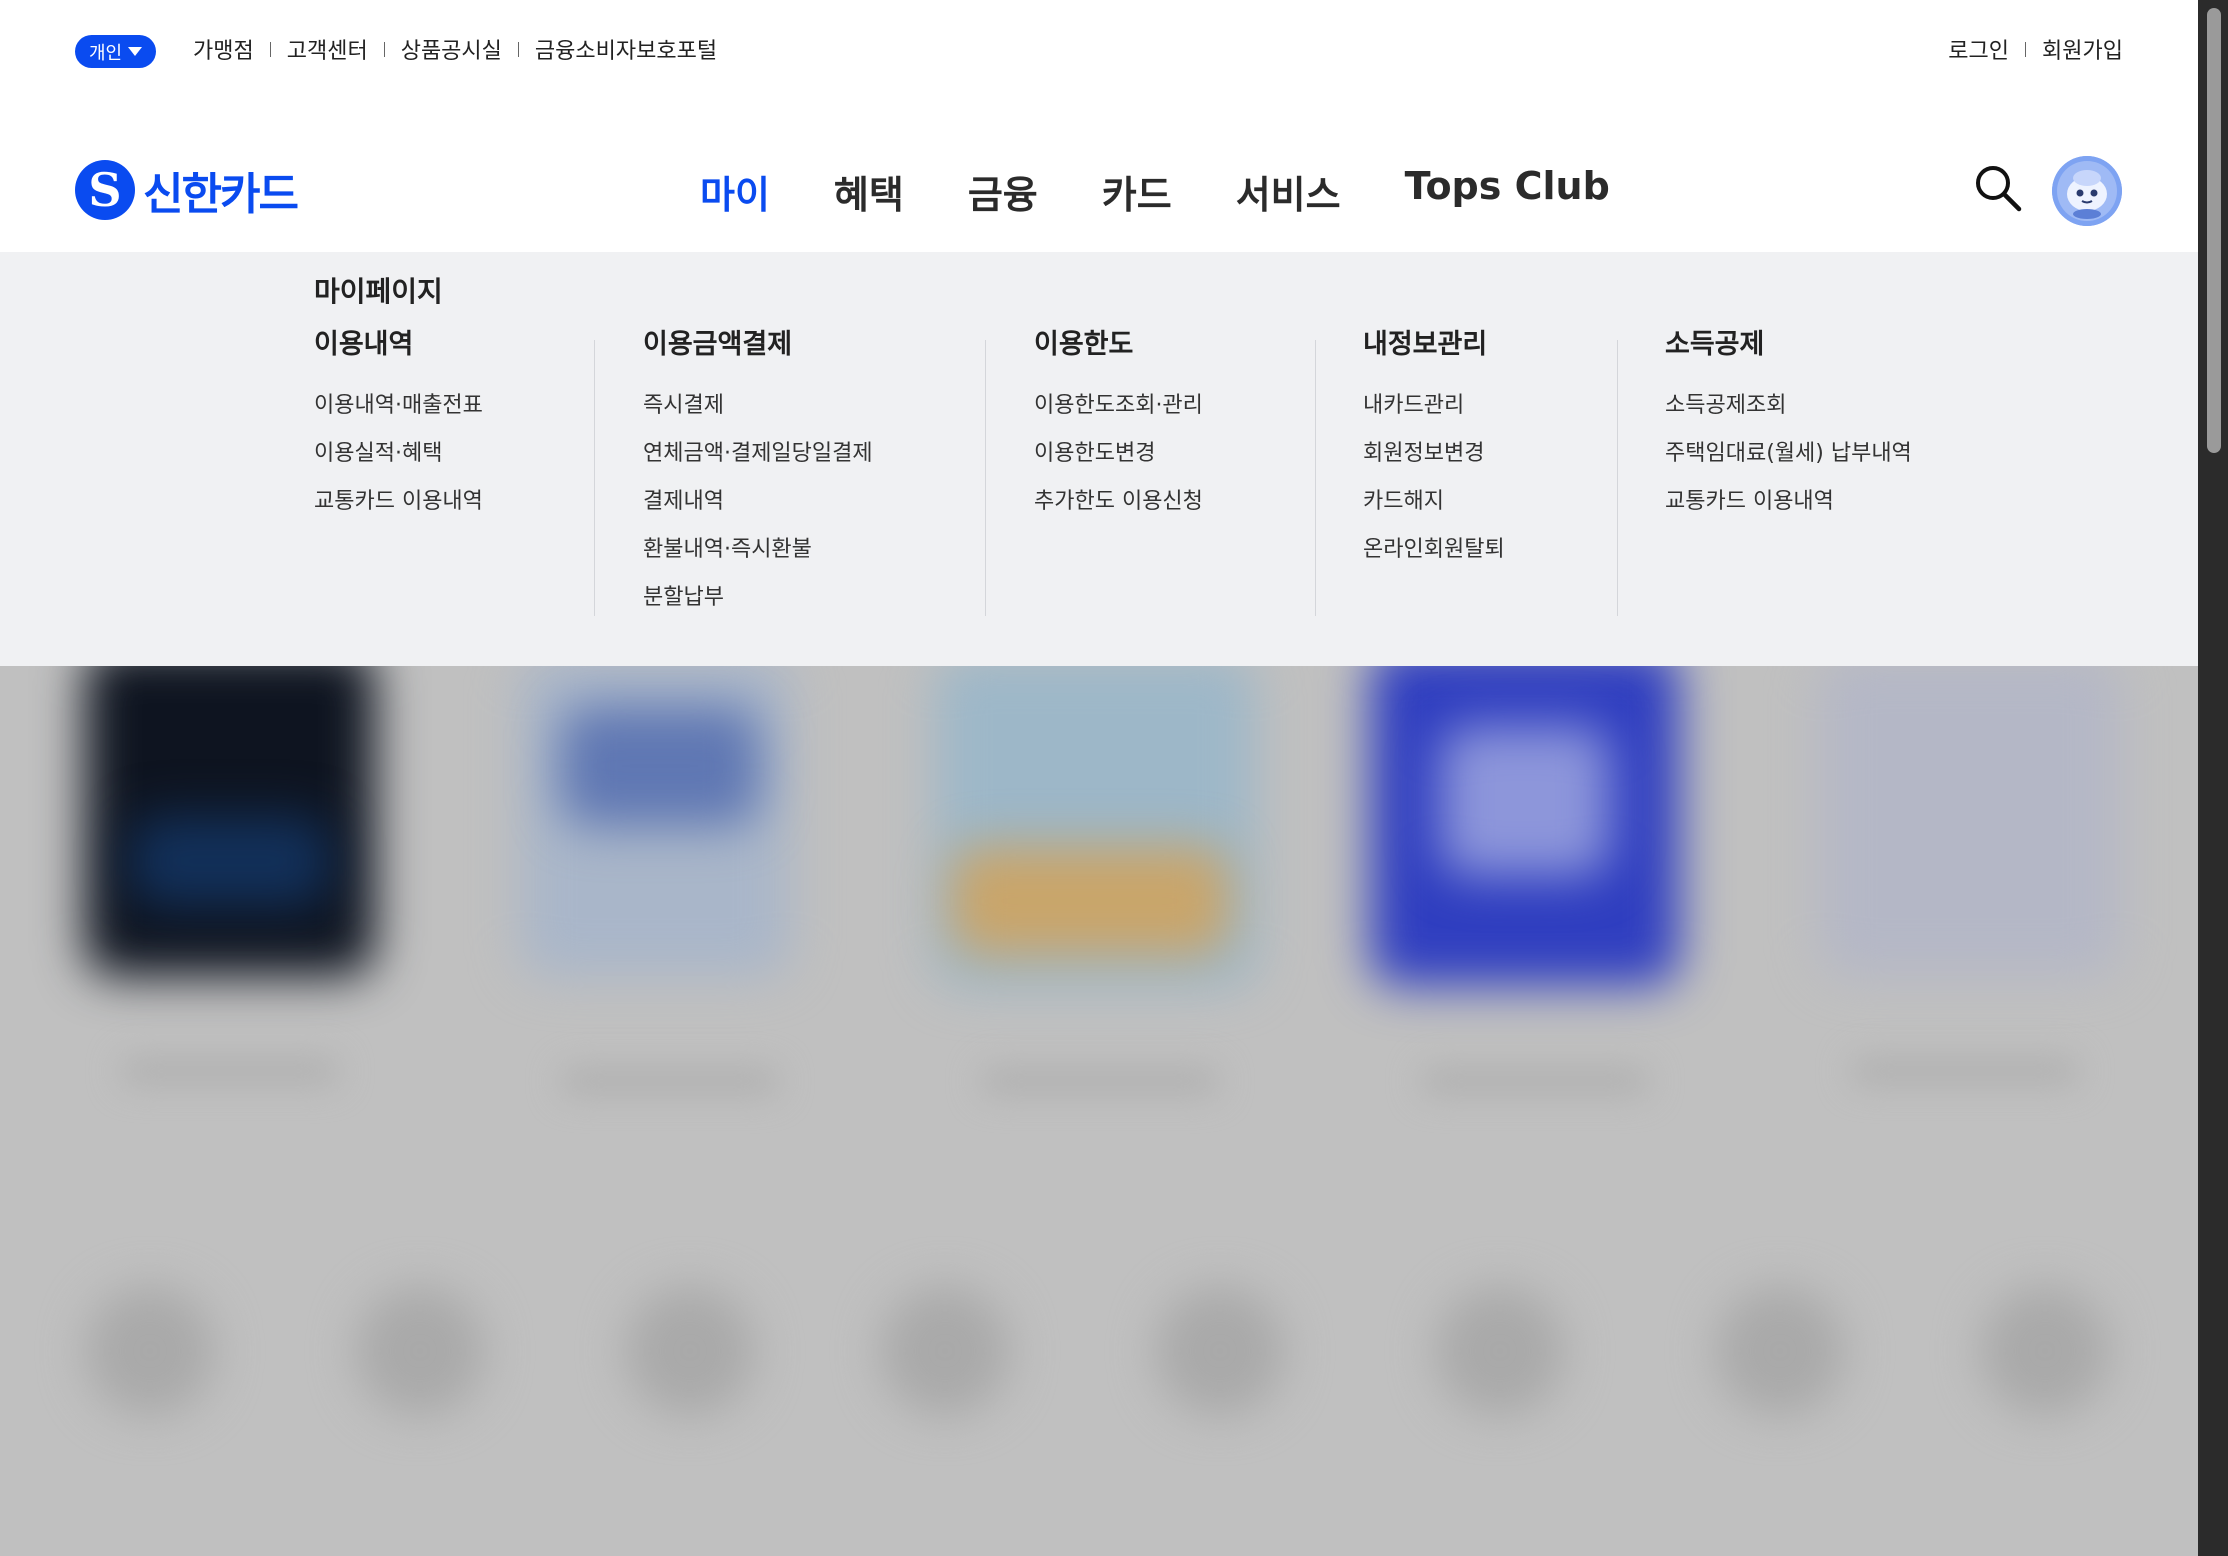 This screenshot has height=1556, width=2228. Describe the element at coordinates (758, 406) in the screenshot. I see `menu-item: 즉시결제` at that location.